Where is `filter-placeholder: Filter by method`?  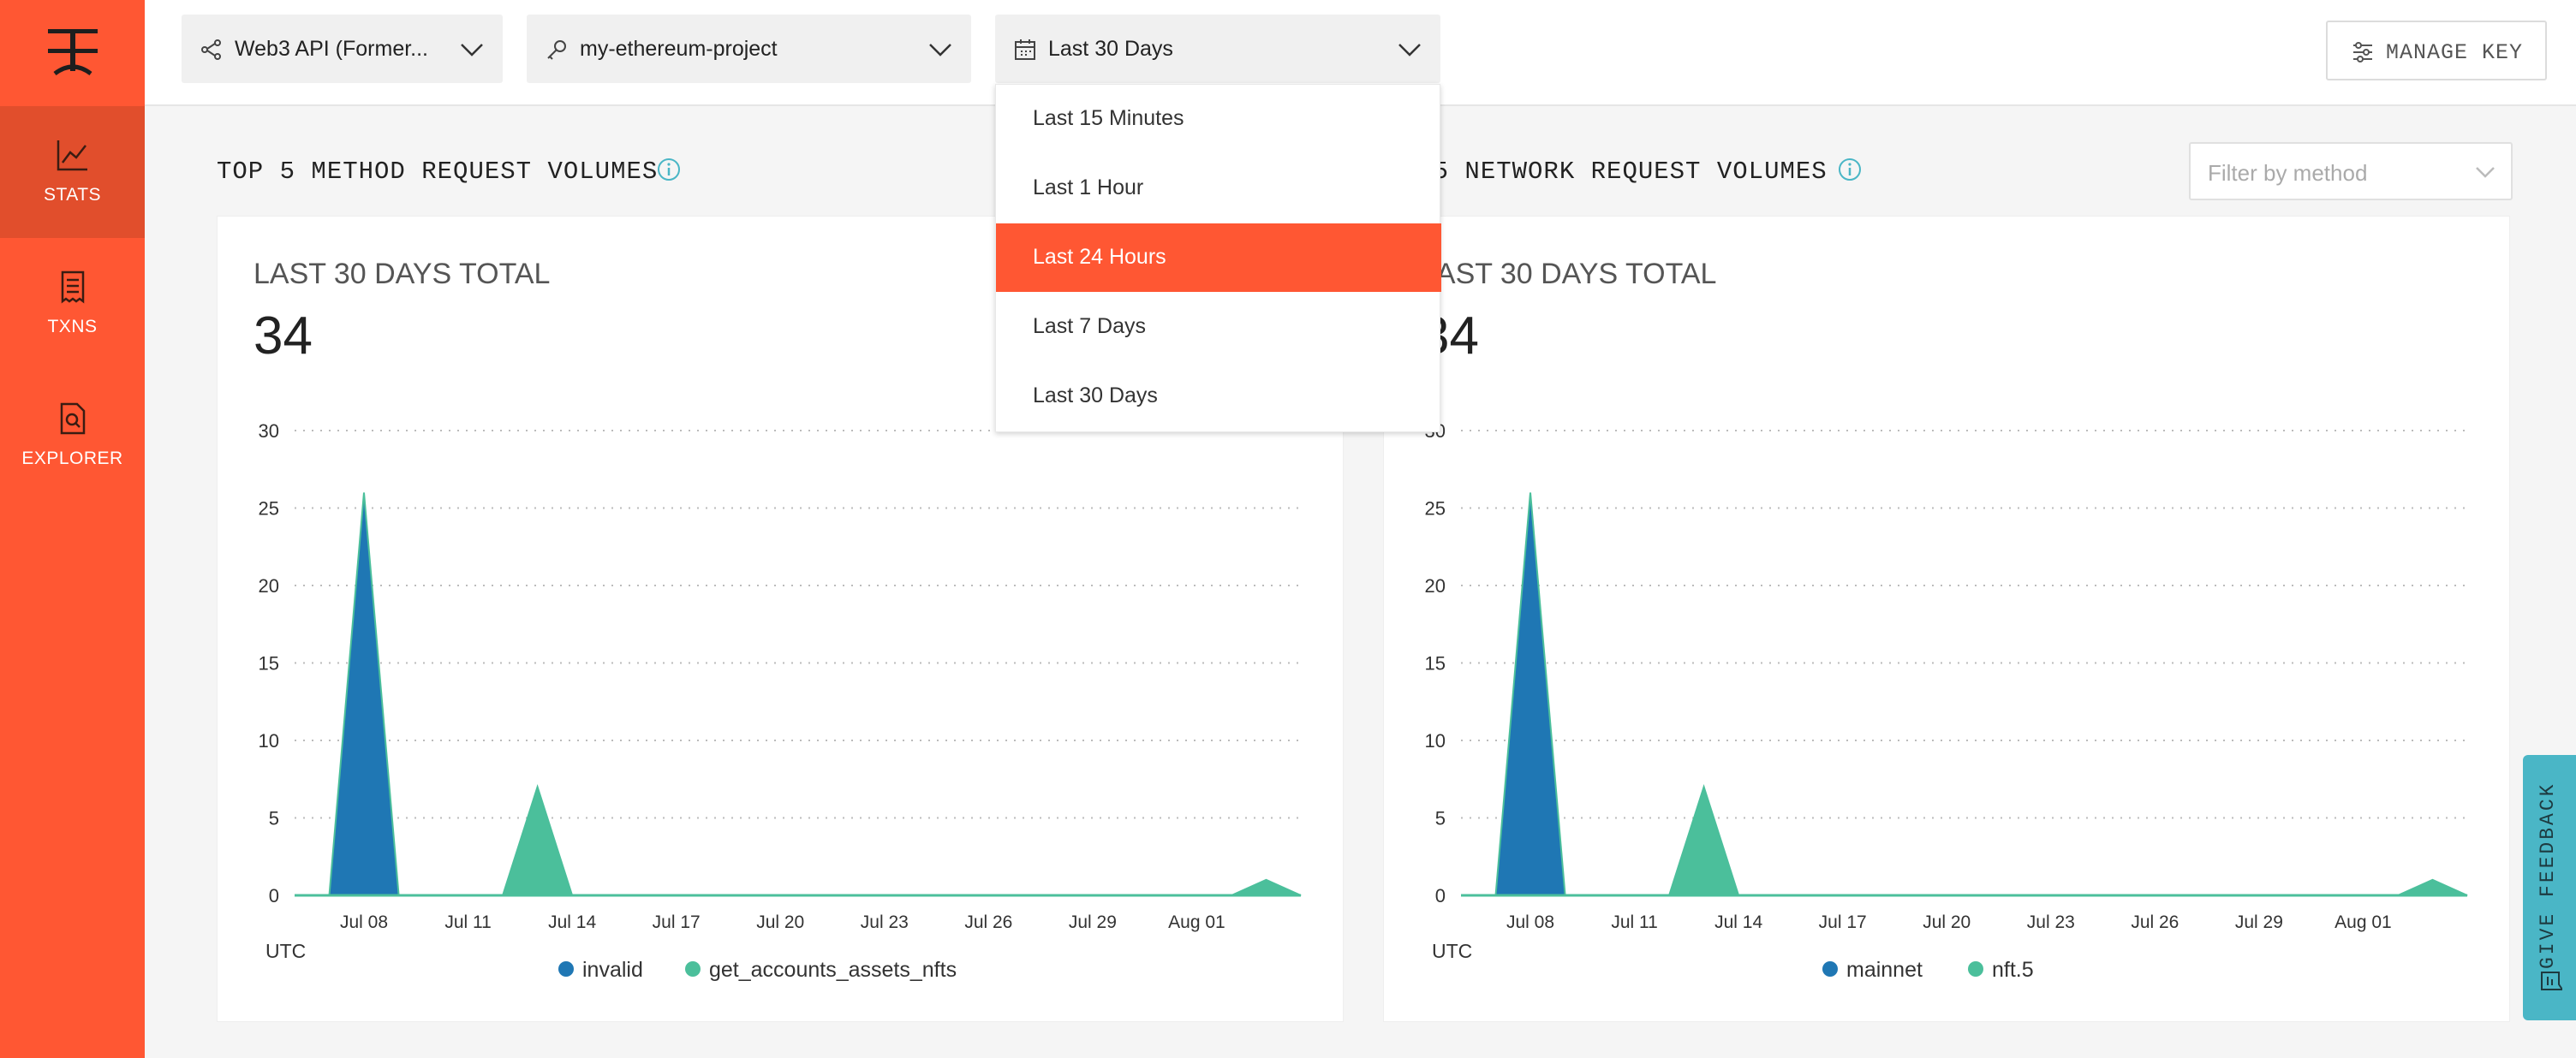 filter-placeholder: Filter by method is located at coordinates (2288, 173).